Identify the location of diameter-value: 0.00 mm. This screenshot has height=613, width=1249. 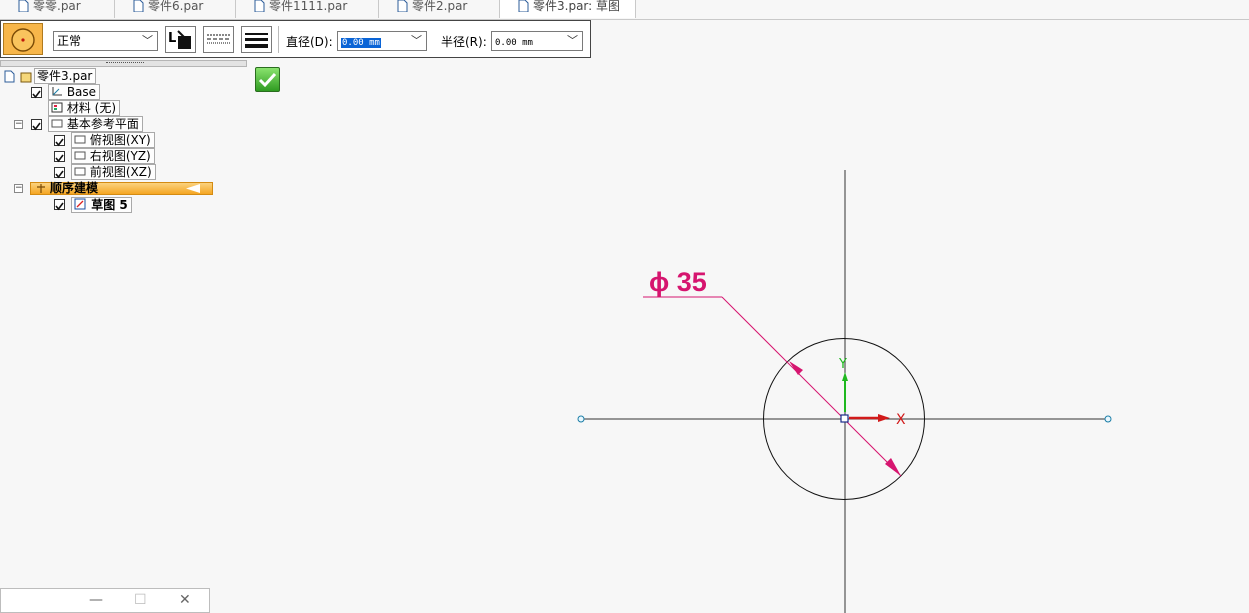
(361, 43).